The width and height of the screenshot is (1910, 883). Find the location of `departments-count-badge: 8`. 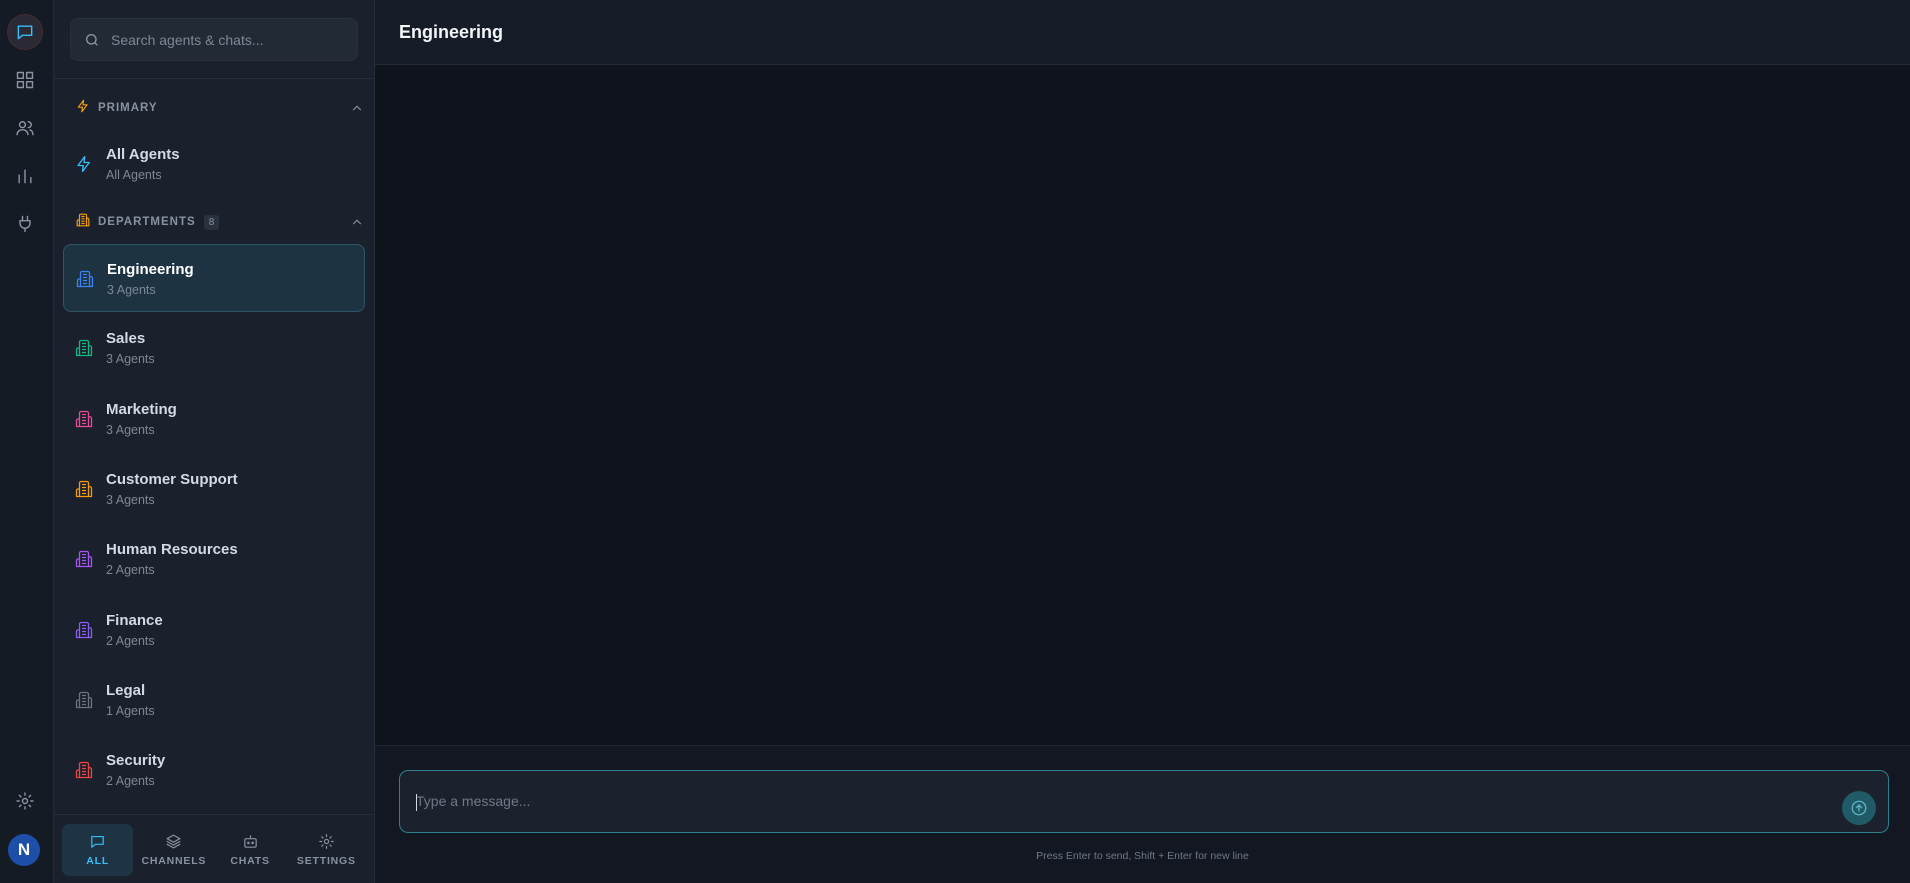

departments-count-badge: 8 is located at coordinates (211, 222).